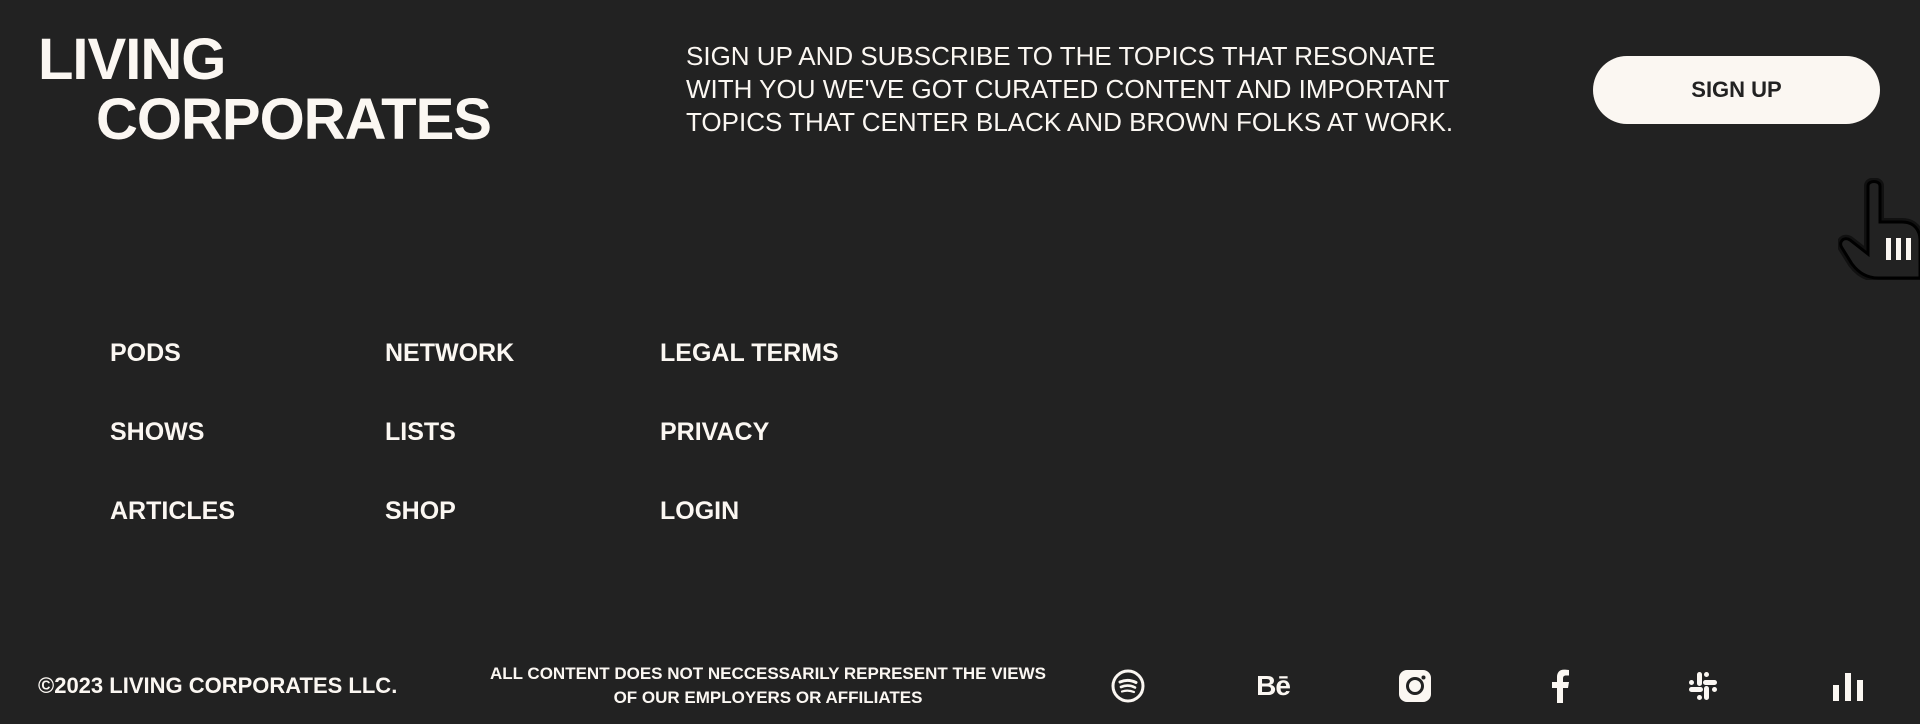 The image size is (1920, 724). Describe the element at coordinates (797, 353) in the screenshot. I see `nav-link-legal-terms: LEGAL TERMS` at that location.